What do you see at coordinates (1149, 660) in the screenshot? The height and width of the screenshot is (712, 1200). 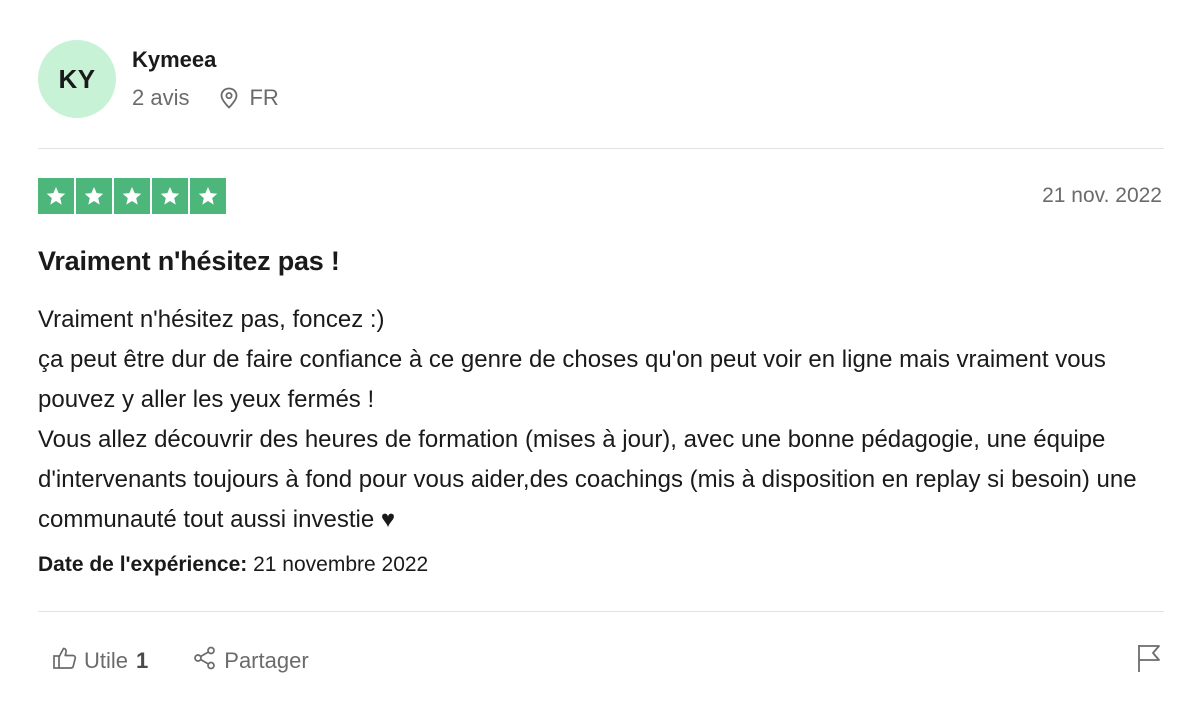 I see `flag-icon` at bounding box center [1149, 660].